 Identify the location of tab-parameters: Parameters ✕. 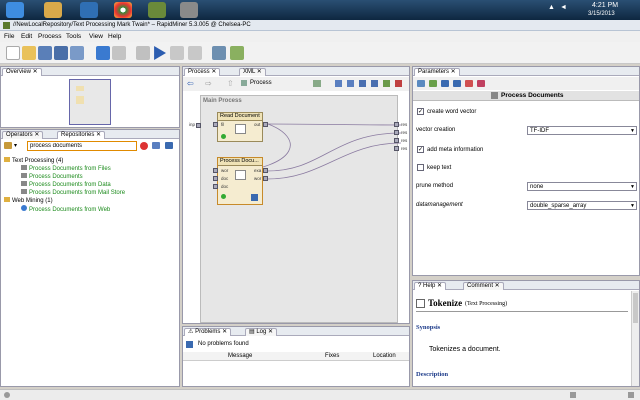
(437, 72).